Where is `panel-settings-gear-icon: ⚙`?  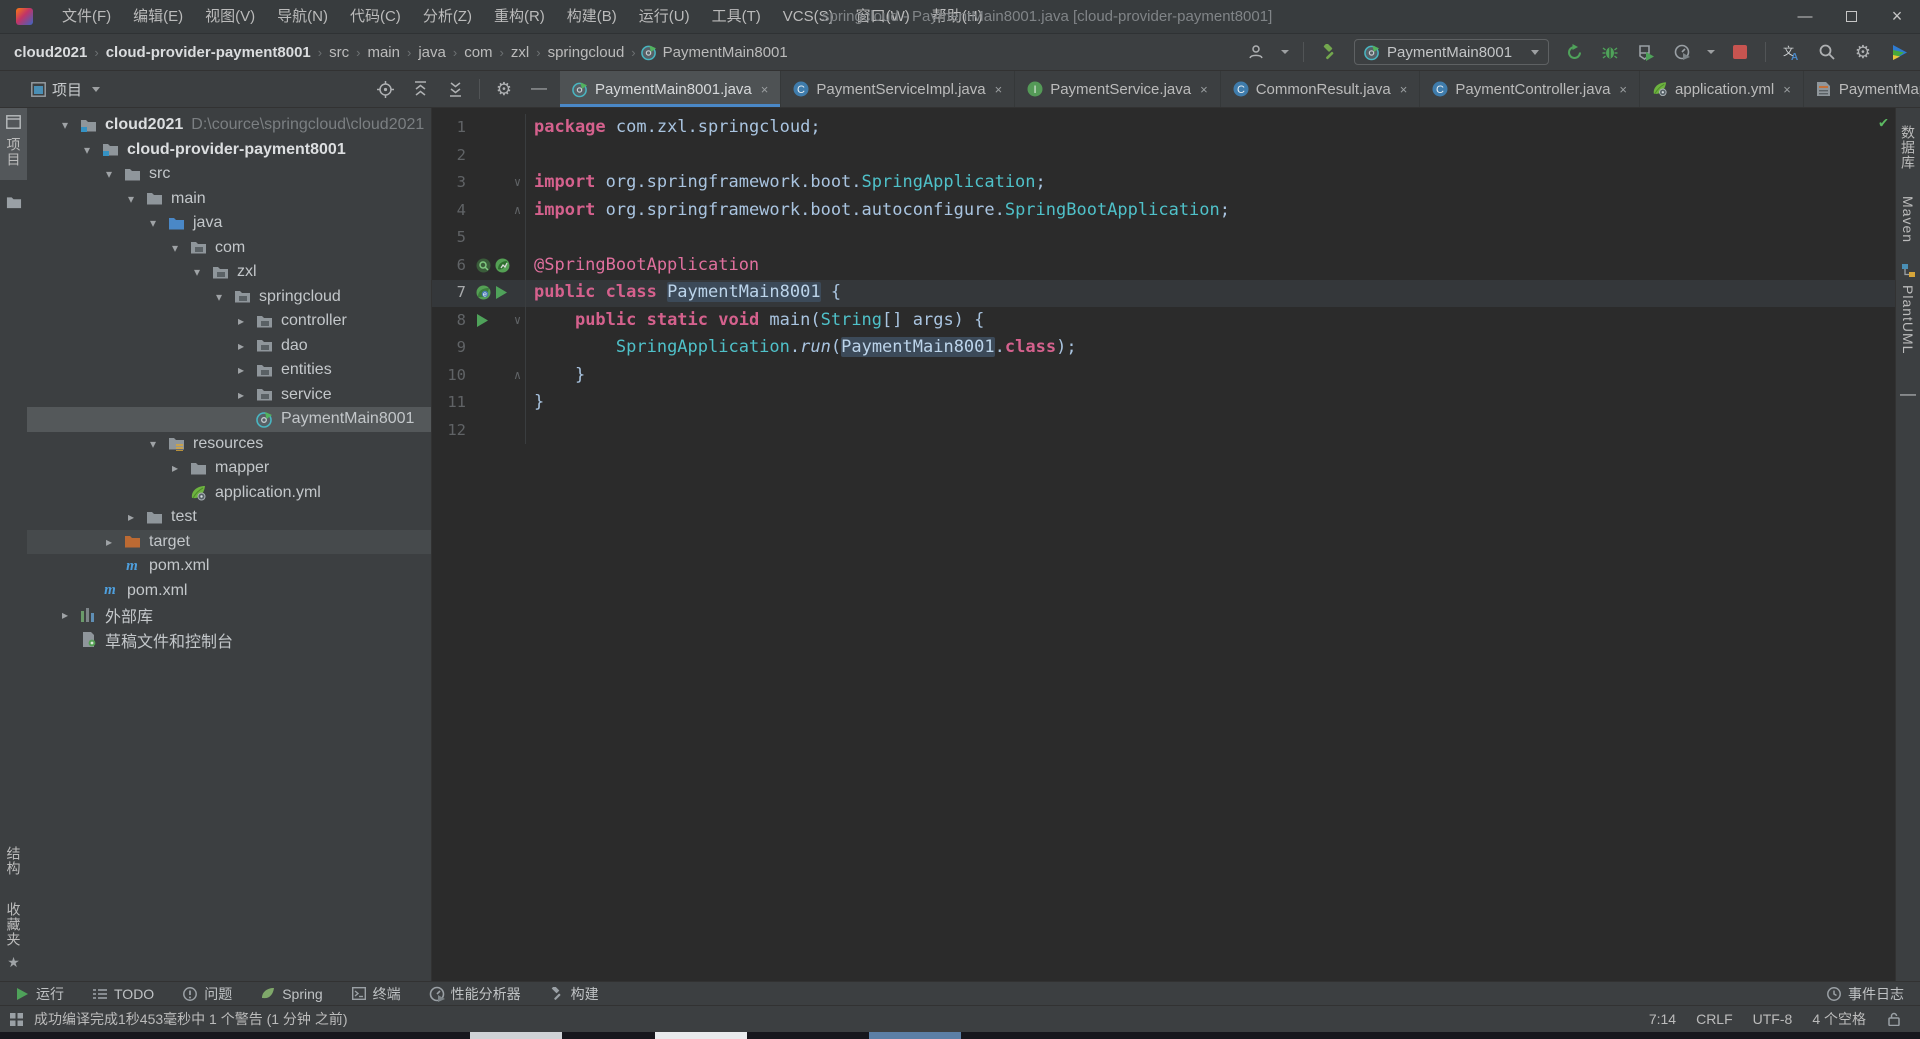 panel-settings-gear-icon: ⚙ is located at coordinates (504, 89).